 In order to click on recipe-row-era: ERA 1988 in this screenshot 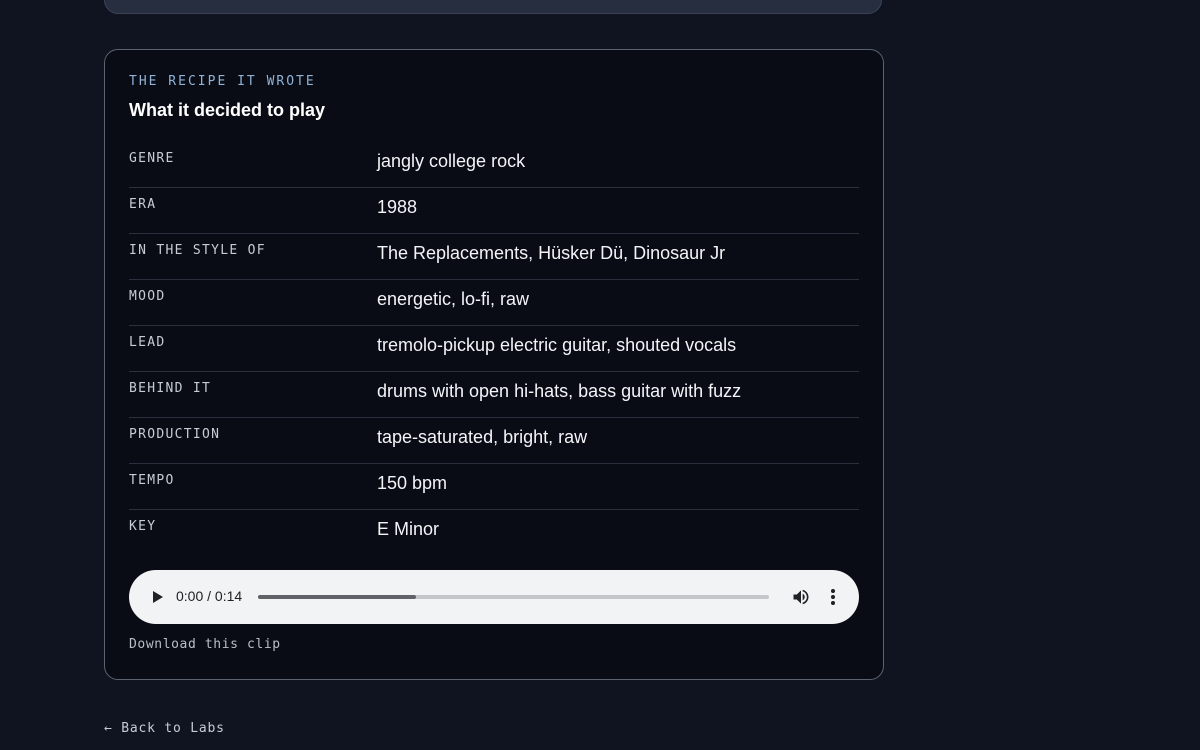, I will do `click(494, 211)`.